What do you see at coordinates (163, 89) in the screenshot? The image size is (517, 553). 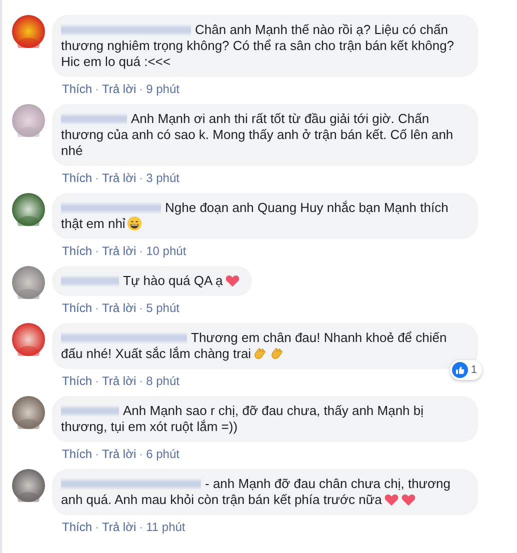 I see `comment-time: 9 phút` at bounding box center [163, 89].